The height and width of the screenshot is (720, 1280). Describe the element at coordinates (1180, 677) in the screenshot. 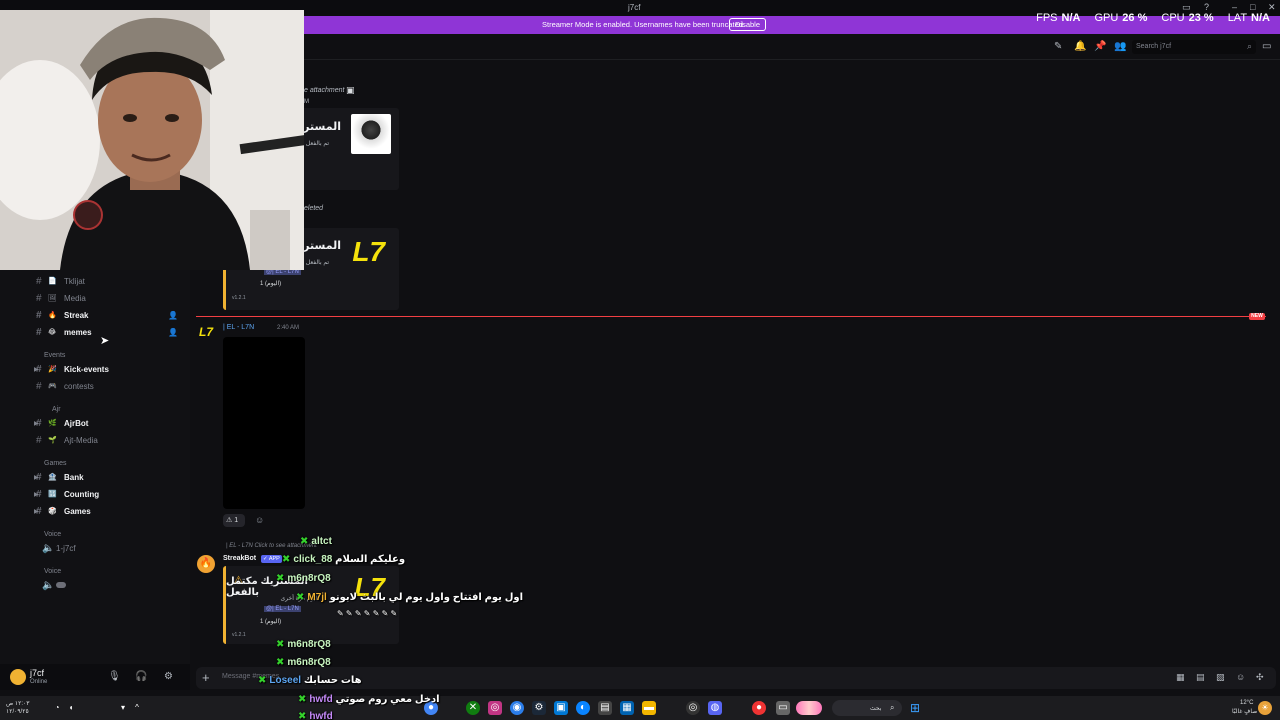

I see `gift-icon: ▦` at that location.